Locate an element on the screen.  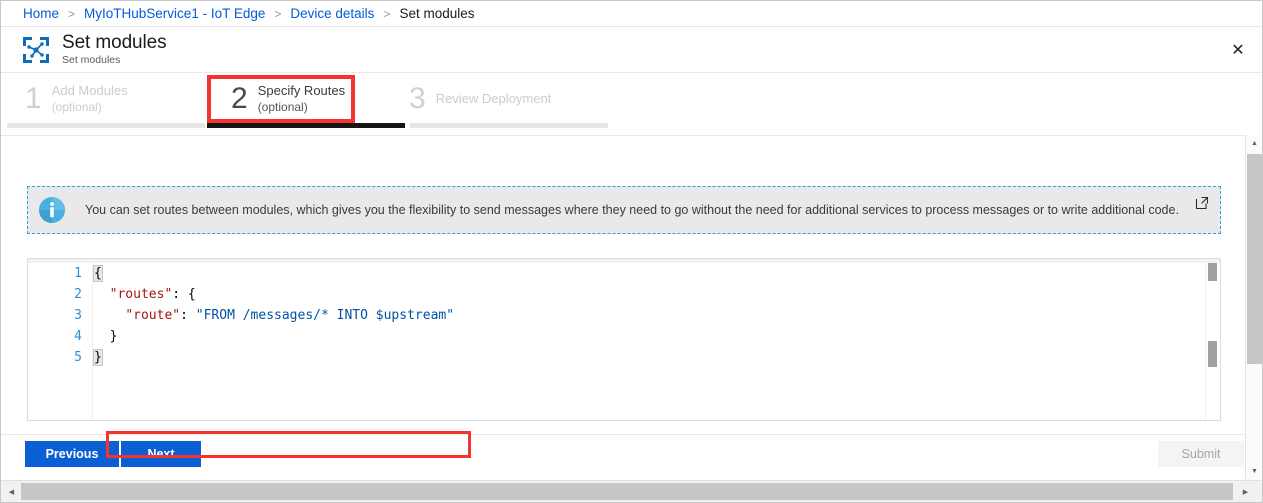
external-link-icon is located at coordinates (1202, 203).